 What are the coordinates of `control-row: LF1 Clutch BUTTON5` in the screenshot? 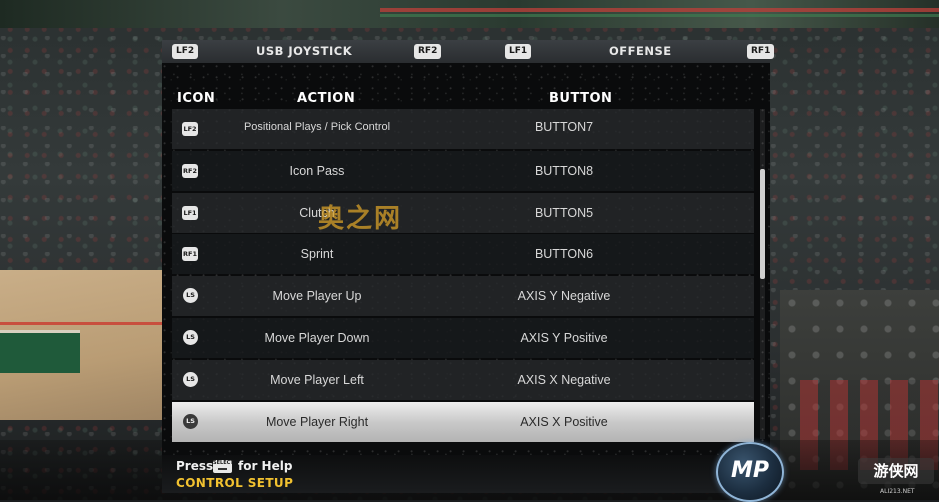 It's located at (463, 212).